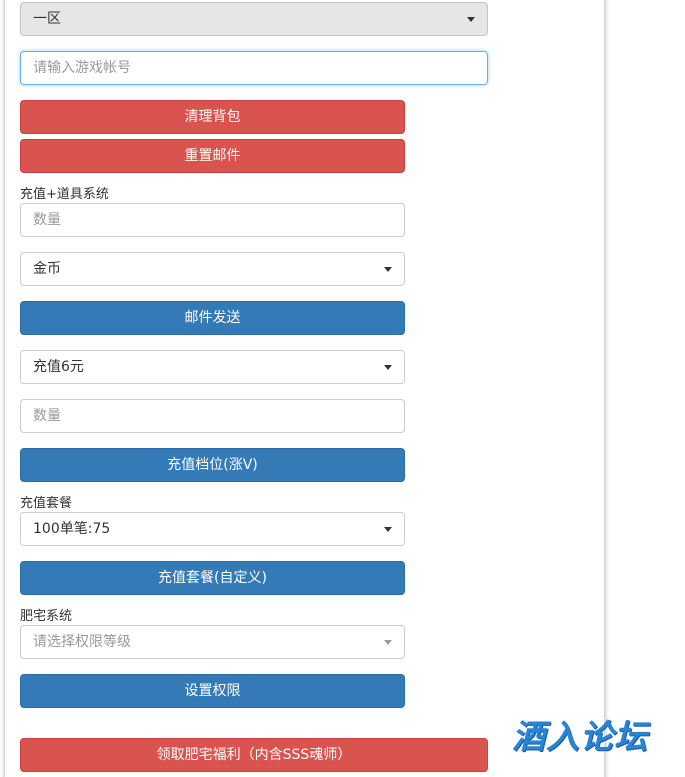 The image size is (685, 777). What do you see at coordinates (82, 68) in the screenshot?
I see `account-input-placeholder: 请输入游戏帐号` at bounding box center [82, 68].